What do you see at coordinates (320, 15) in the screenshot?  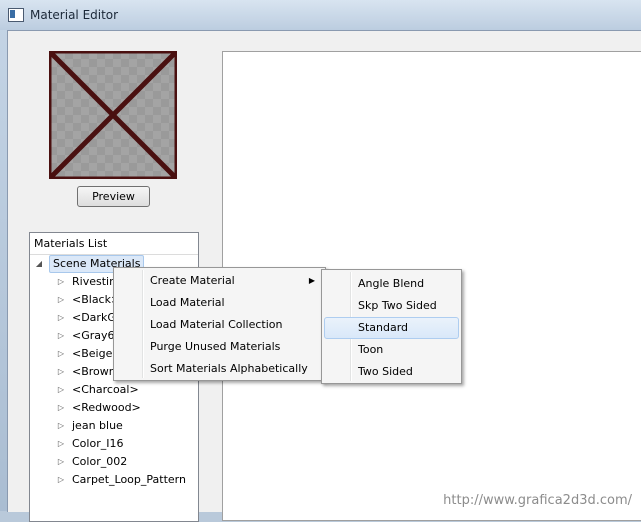 I see `title-bar: Material Editor` at bounding box center [320, 15].